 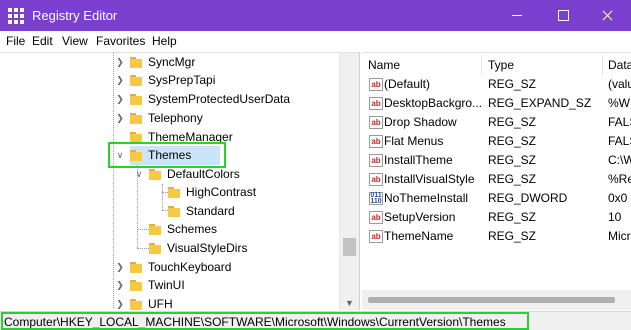 What do you see at coordinates (42, 41) in the screenshot?
I see `menu-edit: Edit` at bounding box center [42, 41].